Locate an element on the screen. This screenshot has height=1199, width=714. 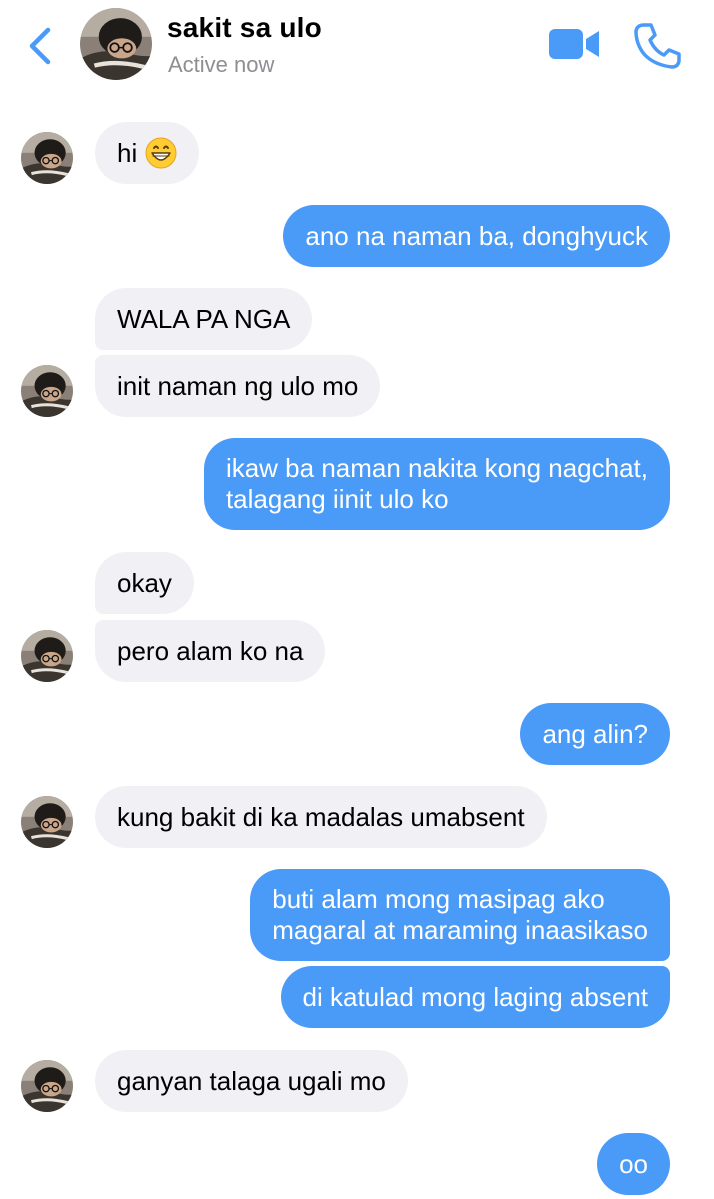
message-text-line-2: magaral at maraming inaasikaso is located at coordinates (460, 930).